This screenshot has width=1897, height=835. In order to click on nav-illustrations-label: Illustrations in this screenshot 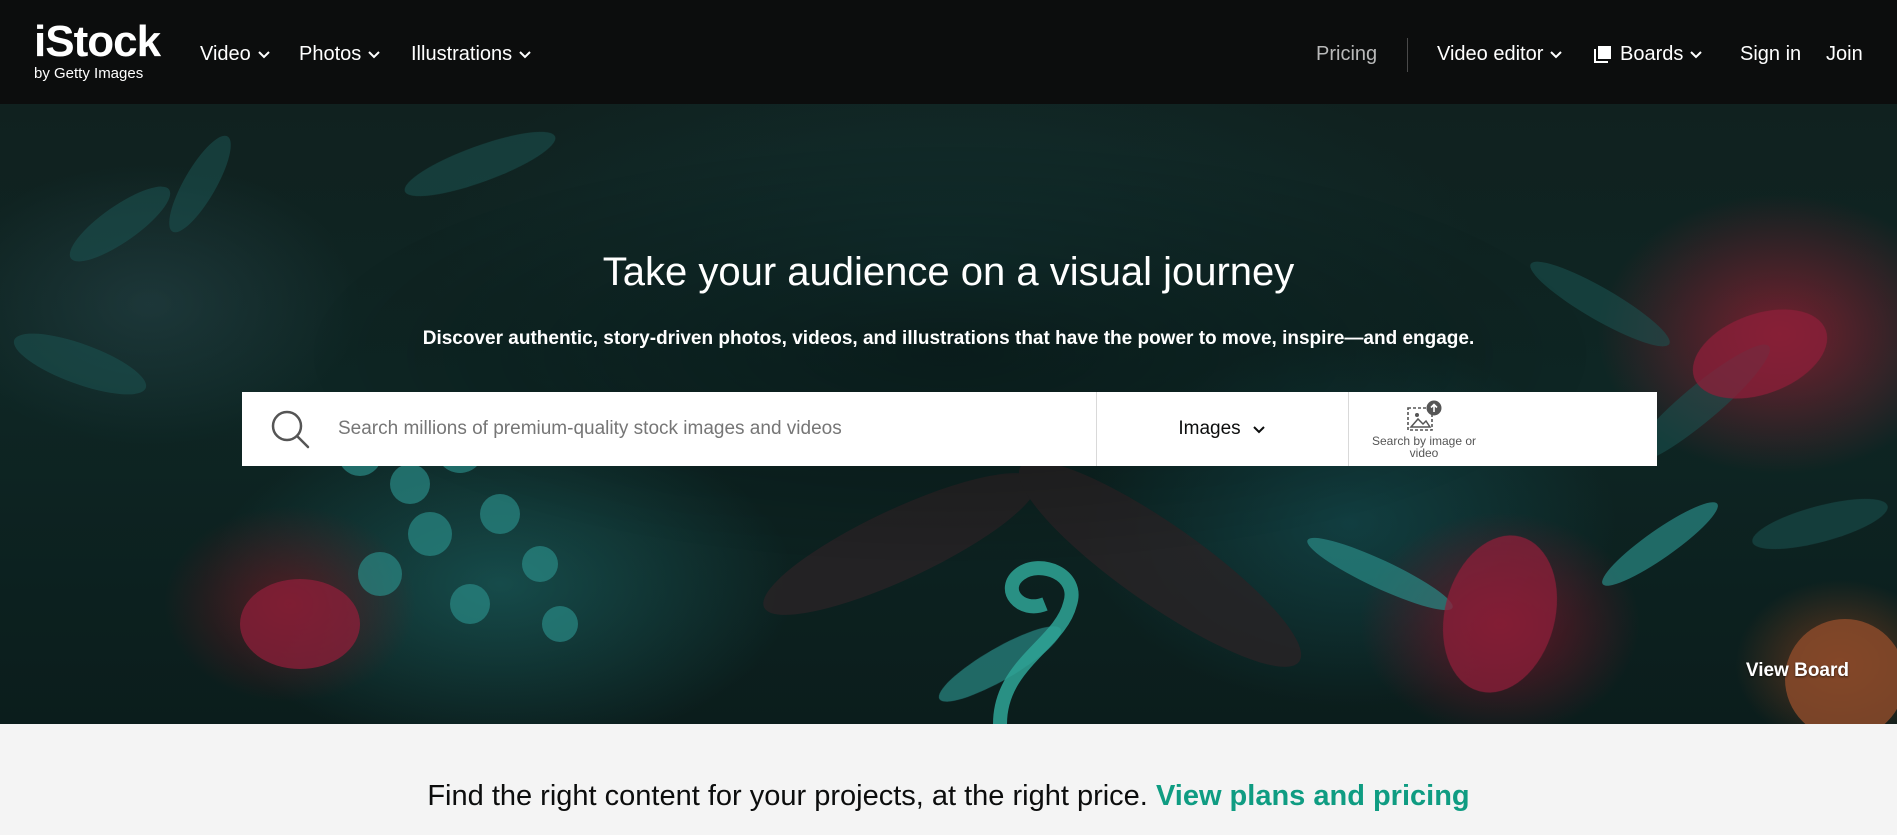, I will do `click(462, 54)`.